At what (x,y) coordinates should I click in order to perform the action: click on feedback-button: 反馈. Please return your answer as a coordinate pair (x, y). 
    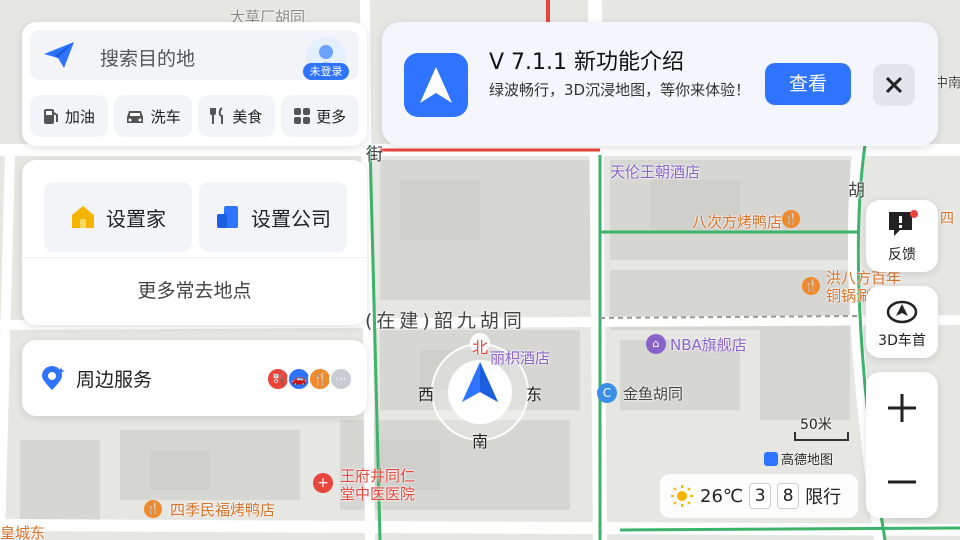
    Looking at the image, I should click on (902, 236).